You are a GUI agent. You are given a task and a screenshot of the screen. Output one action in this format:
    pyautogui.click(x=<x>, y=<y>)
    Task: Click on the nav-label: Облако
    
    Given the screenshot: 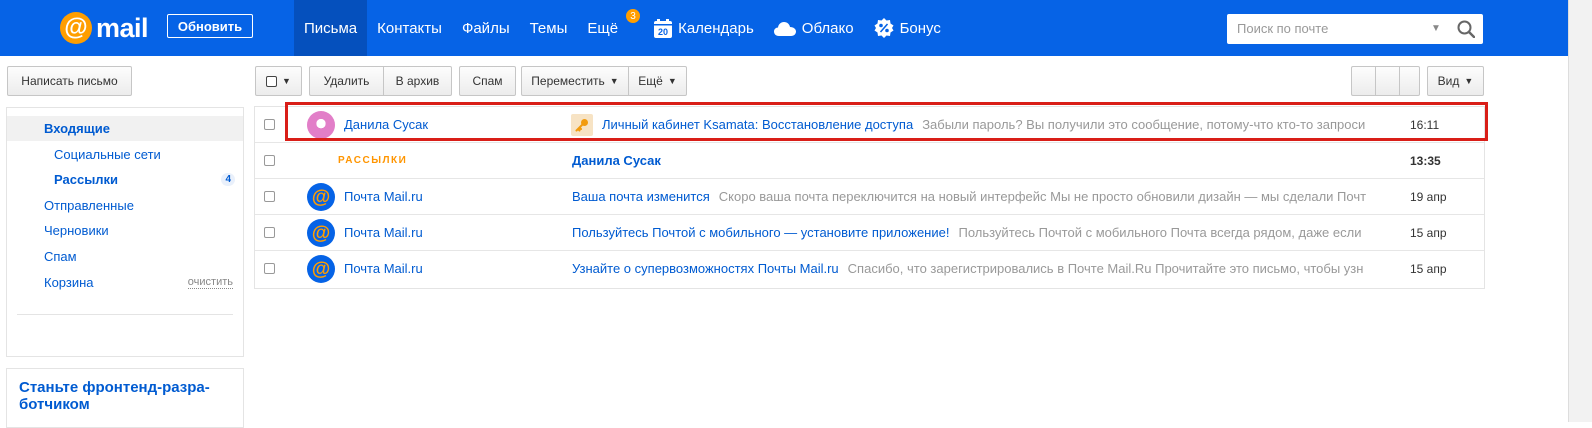 What is the action you would take?
    pyautogui.click(x=827, y=28)
    